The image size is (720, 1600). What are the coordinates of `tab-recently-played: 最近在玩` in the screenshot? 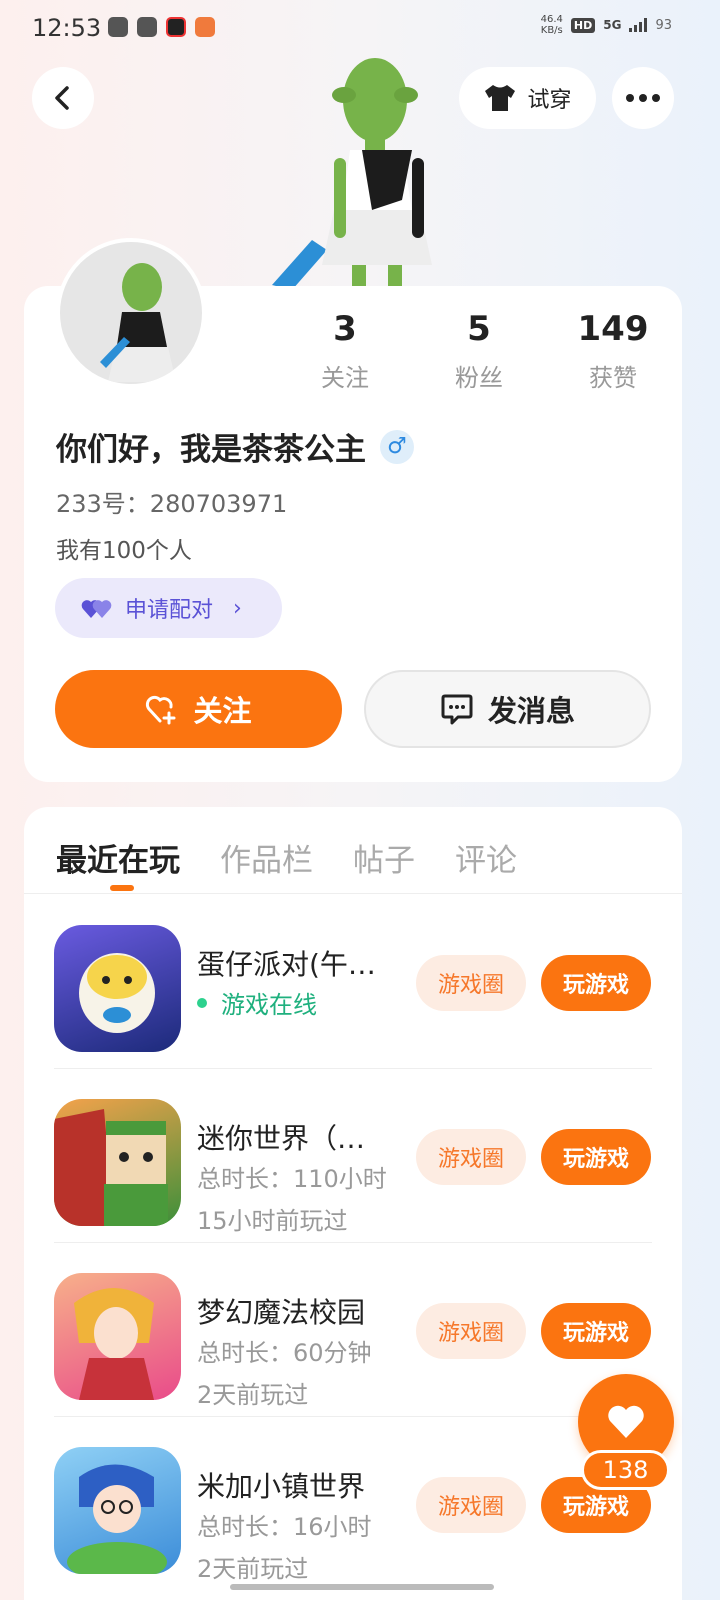 It's located at (118, 857).